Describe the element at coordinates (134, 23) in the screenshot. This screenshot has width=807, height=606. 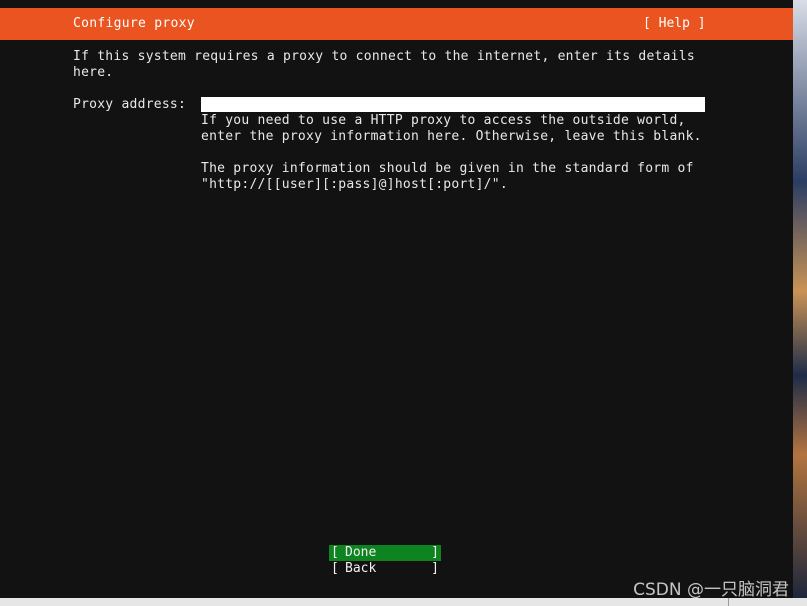
I see `page-title: Configure proxy` at that location.